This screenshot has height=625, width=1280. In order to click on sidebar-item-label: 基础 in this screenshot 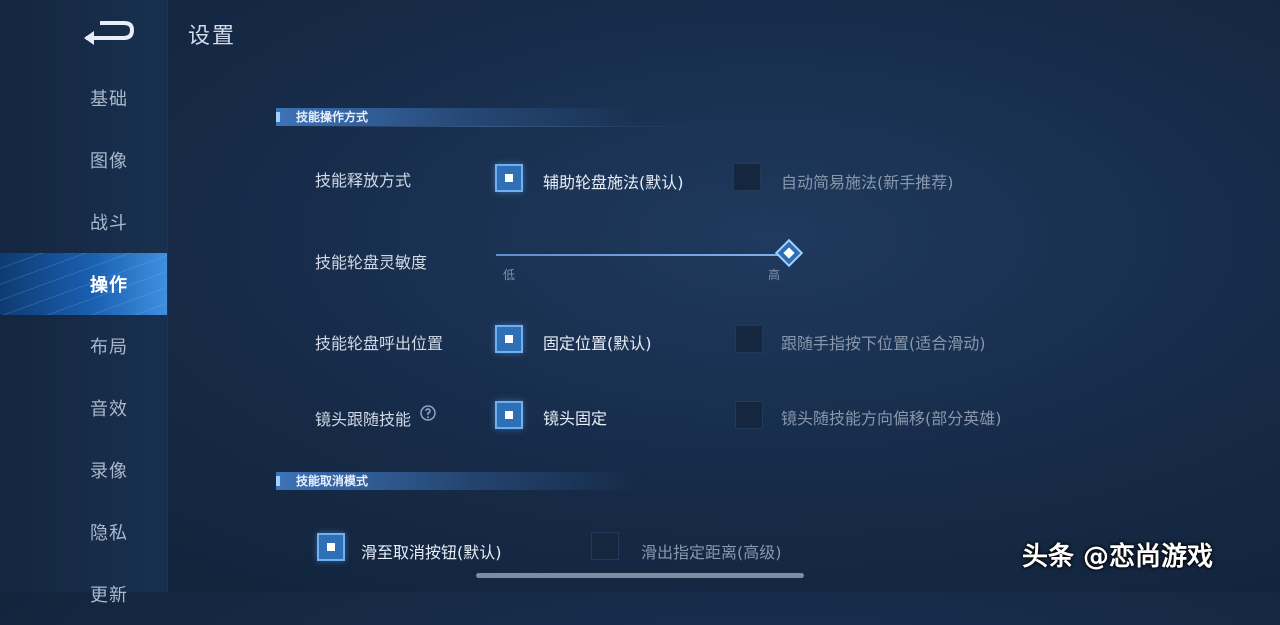, I will do `click(109, 99)`.